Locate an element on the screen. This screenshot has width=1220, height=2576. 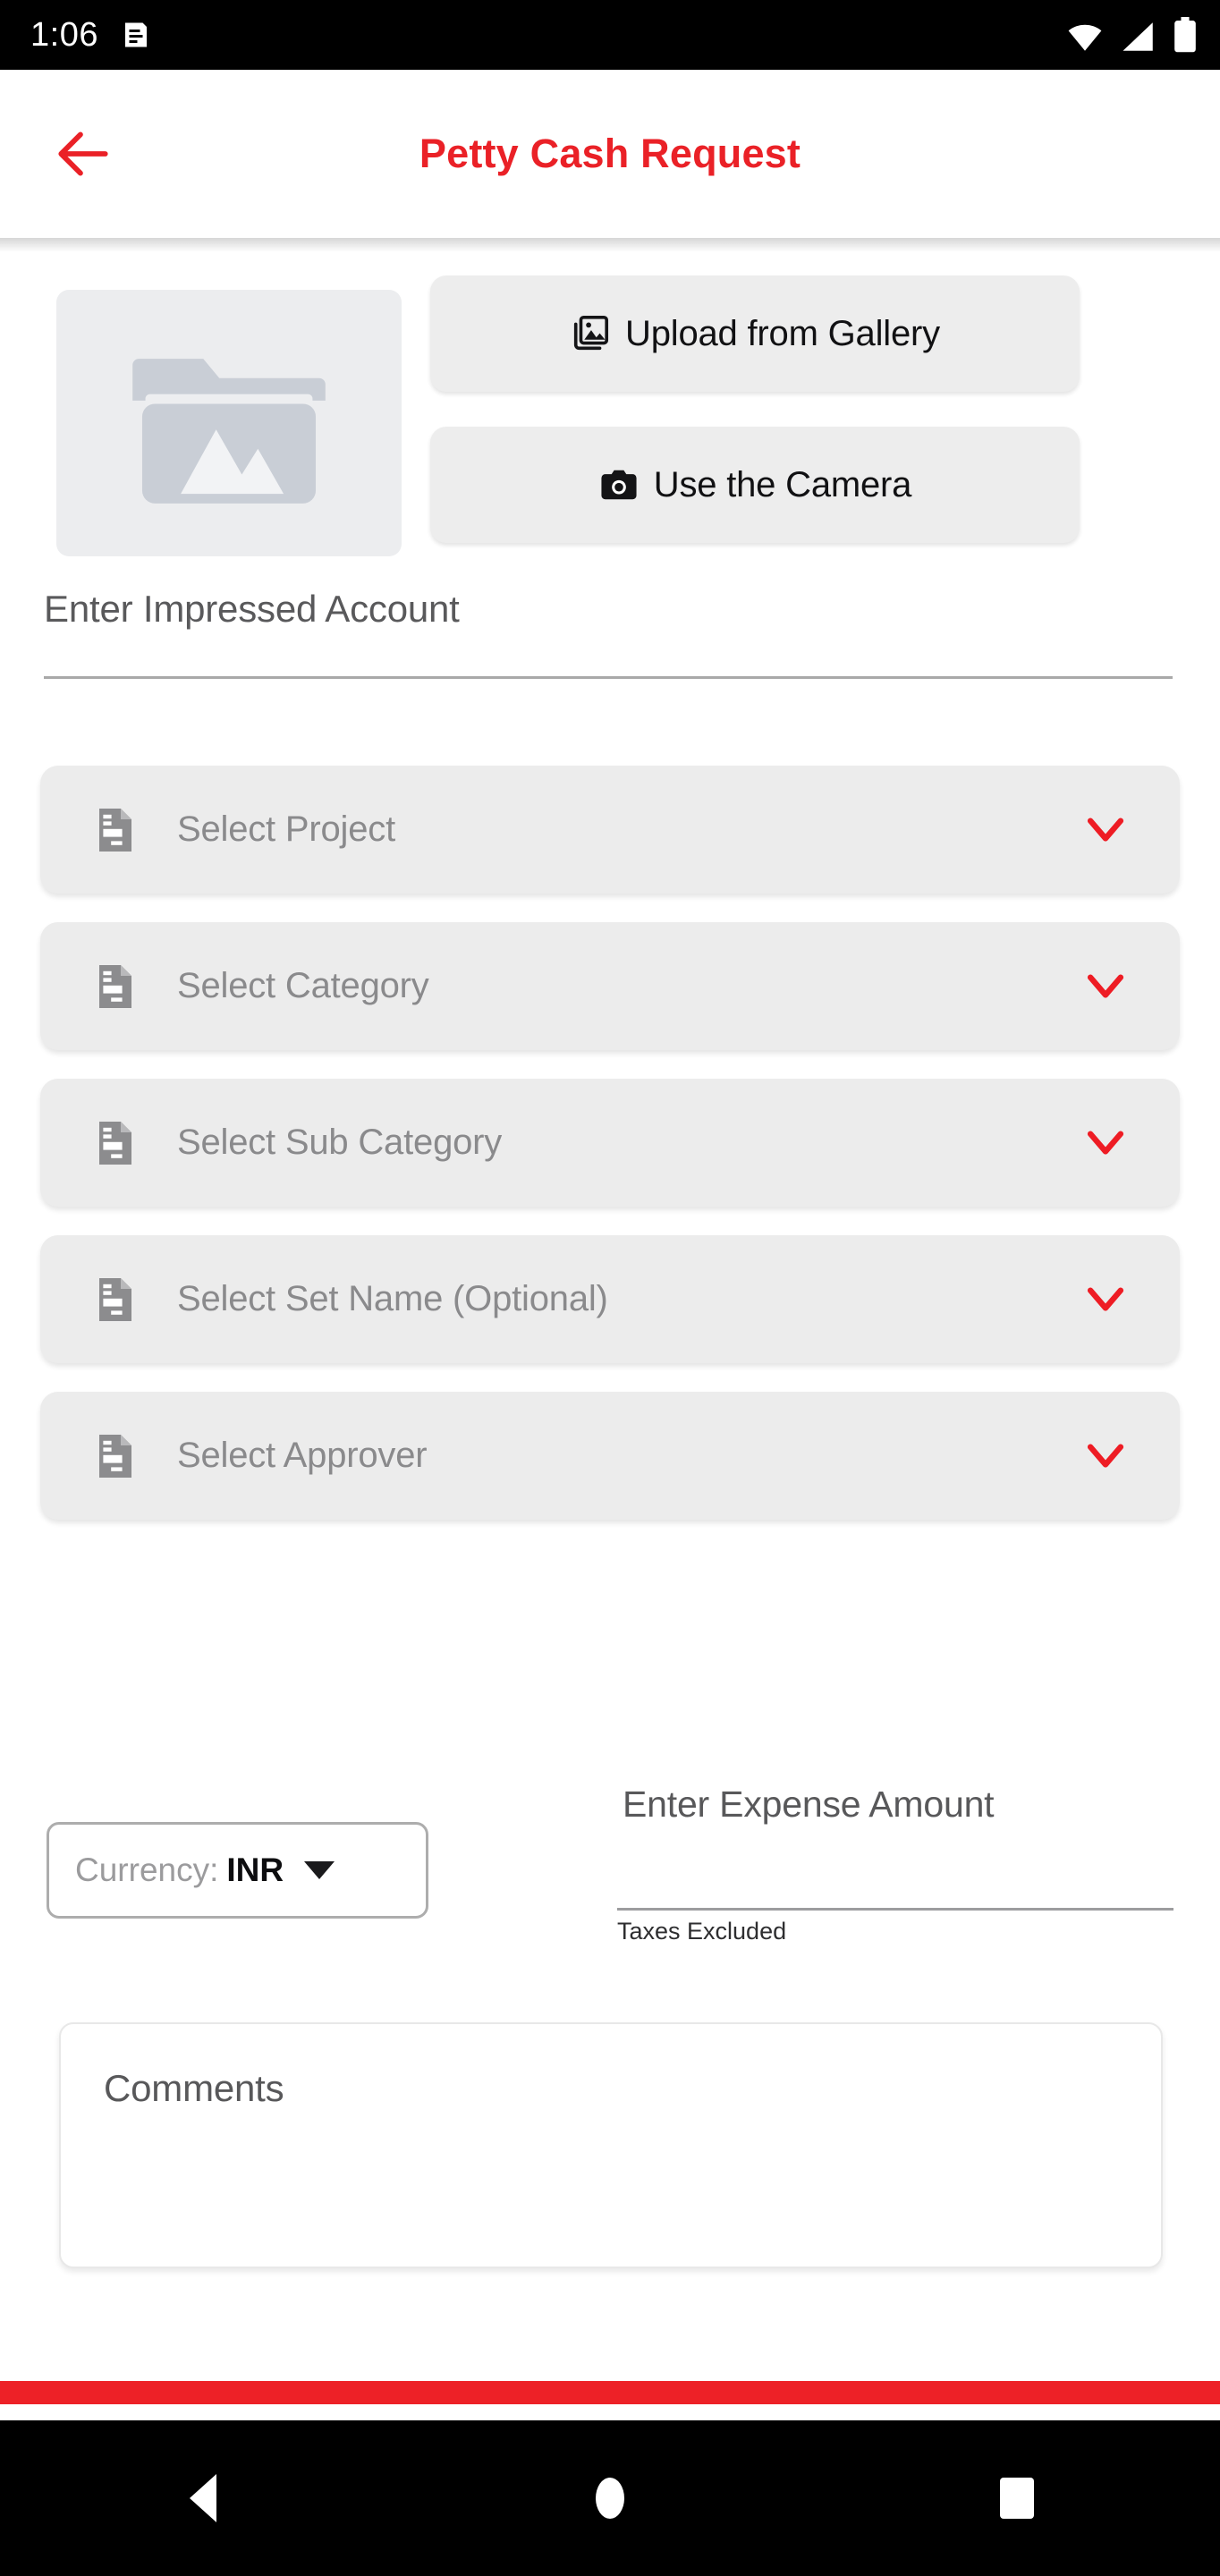
notification-icon is located at coordinates (135, 34).